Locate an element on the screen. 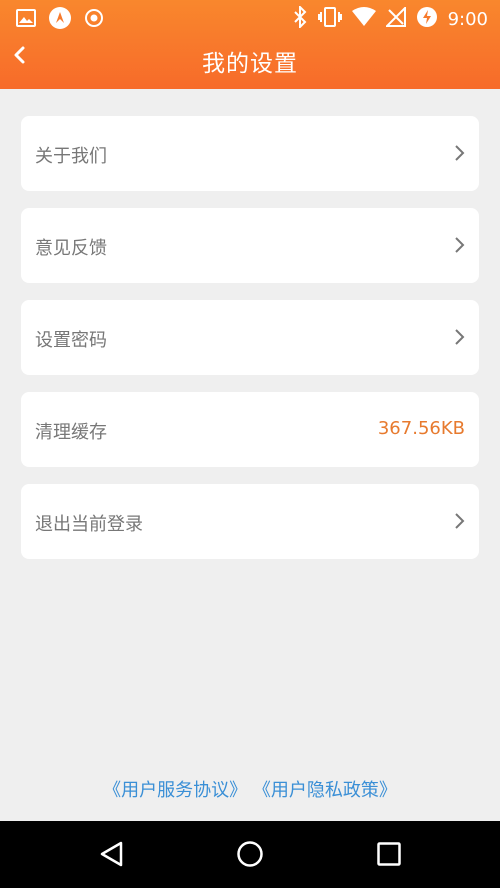 This screenshot has width=500, height=888. settings-item-label: 清理缓存 is located at coordinates (71, 432).